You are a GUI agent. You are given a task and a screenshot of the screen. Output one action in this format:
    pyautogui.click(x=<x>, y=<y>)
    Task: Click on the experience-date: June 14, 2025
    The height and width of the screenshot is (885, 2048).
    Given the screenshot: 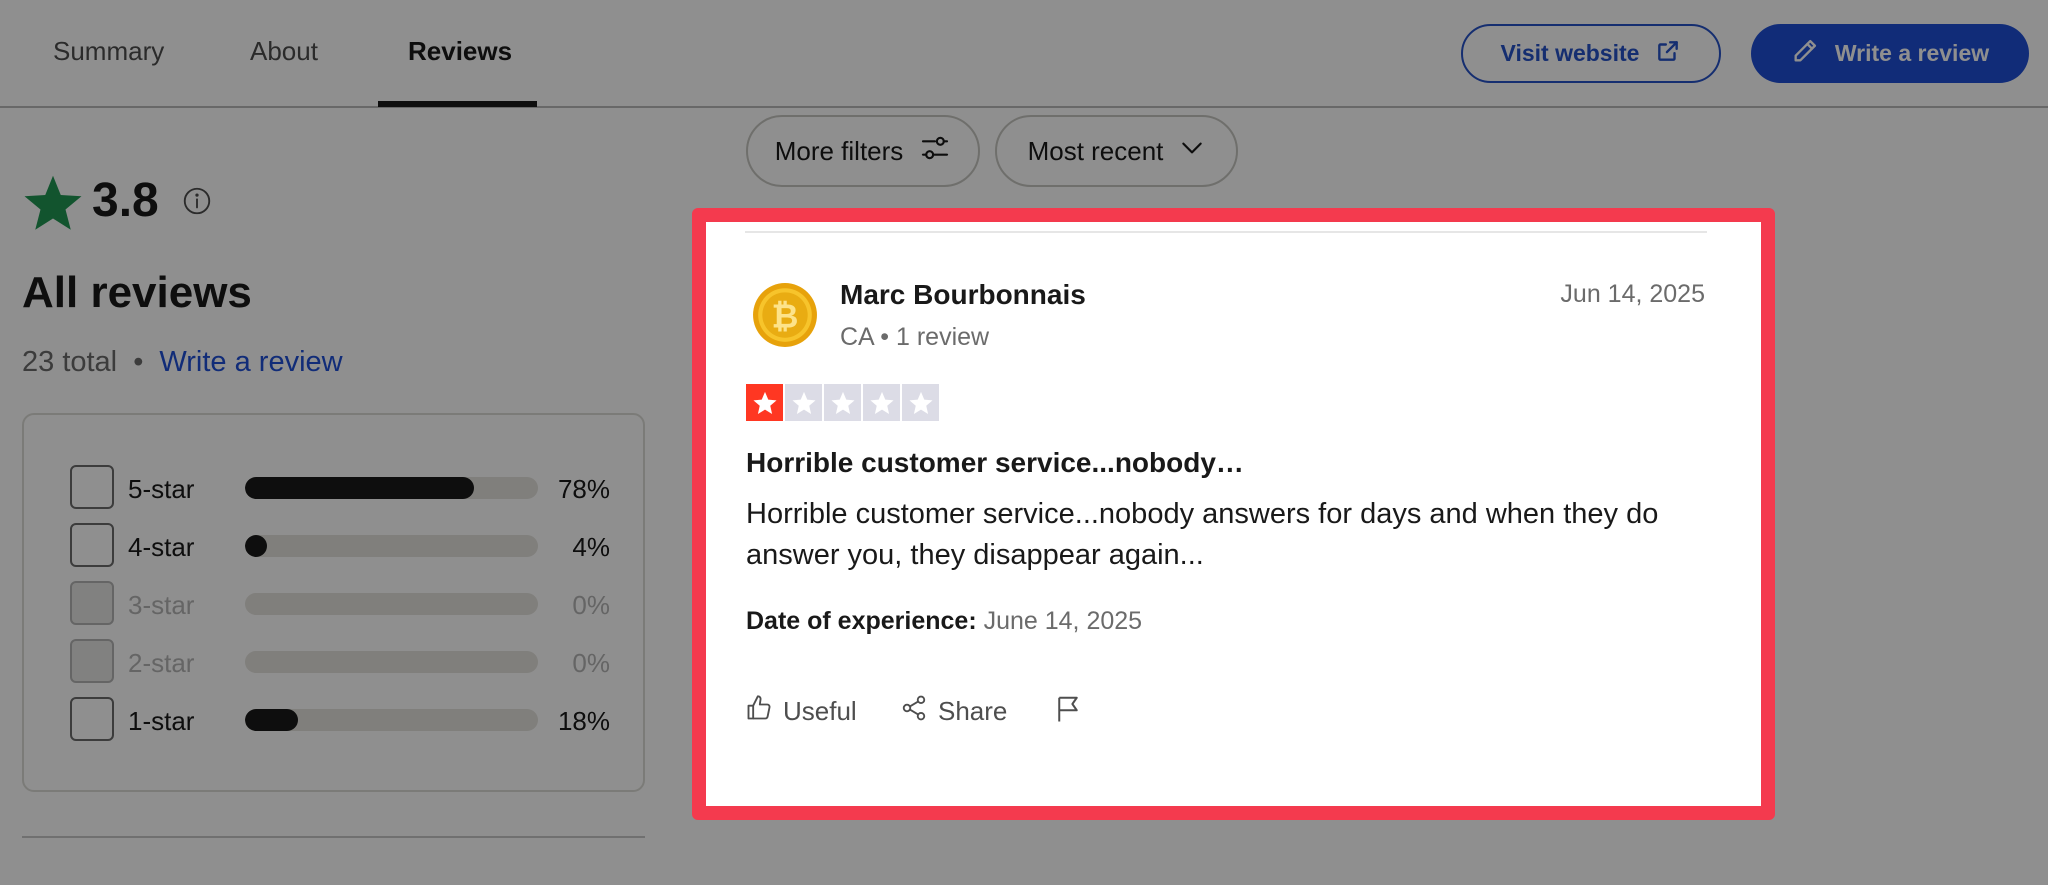 What is the action you would take?
    pyautogui.click(x=1063, y=621)
    